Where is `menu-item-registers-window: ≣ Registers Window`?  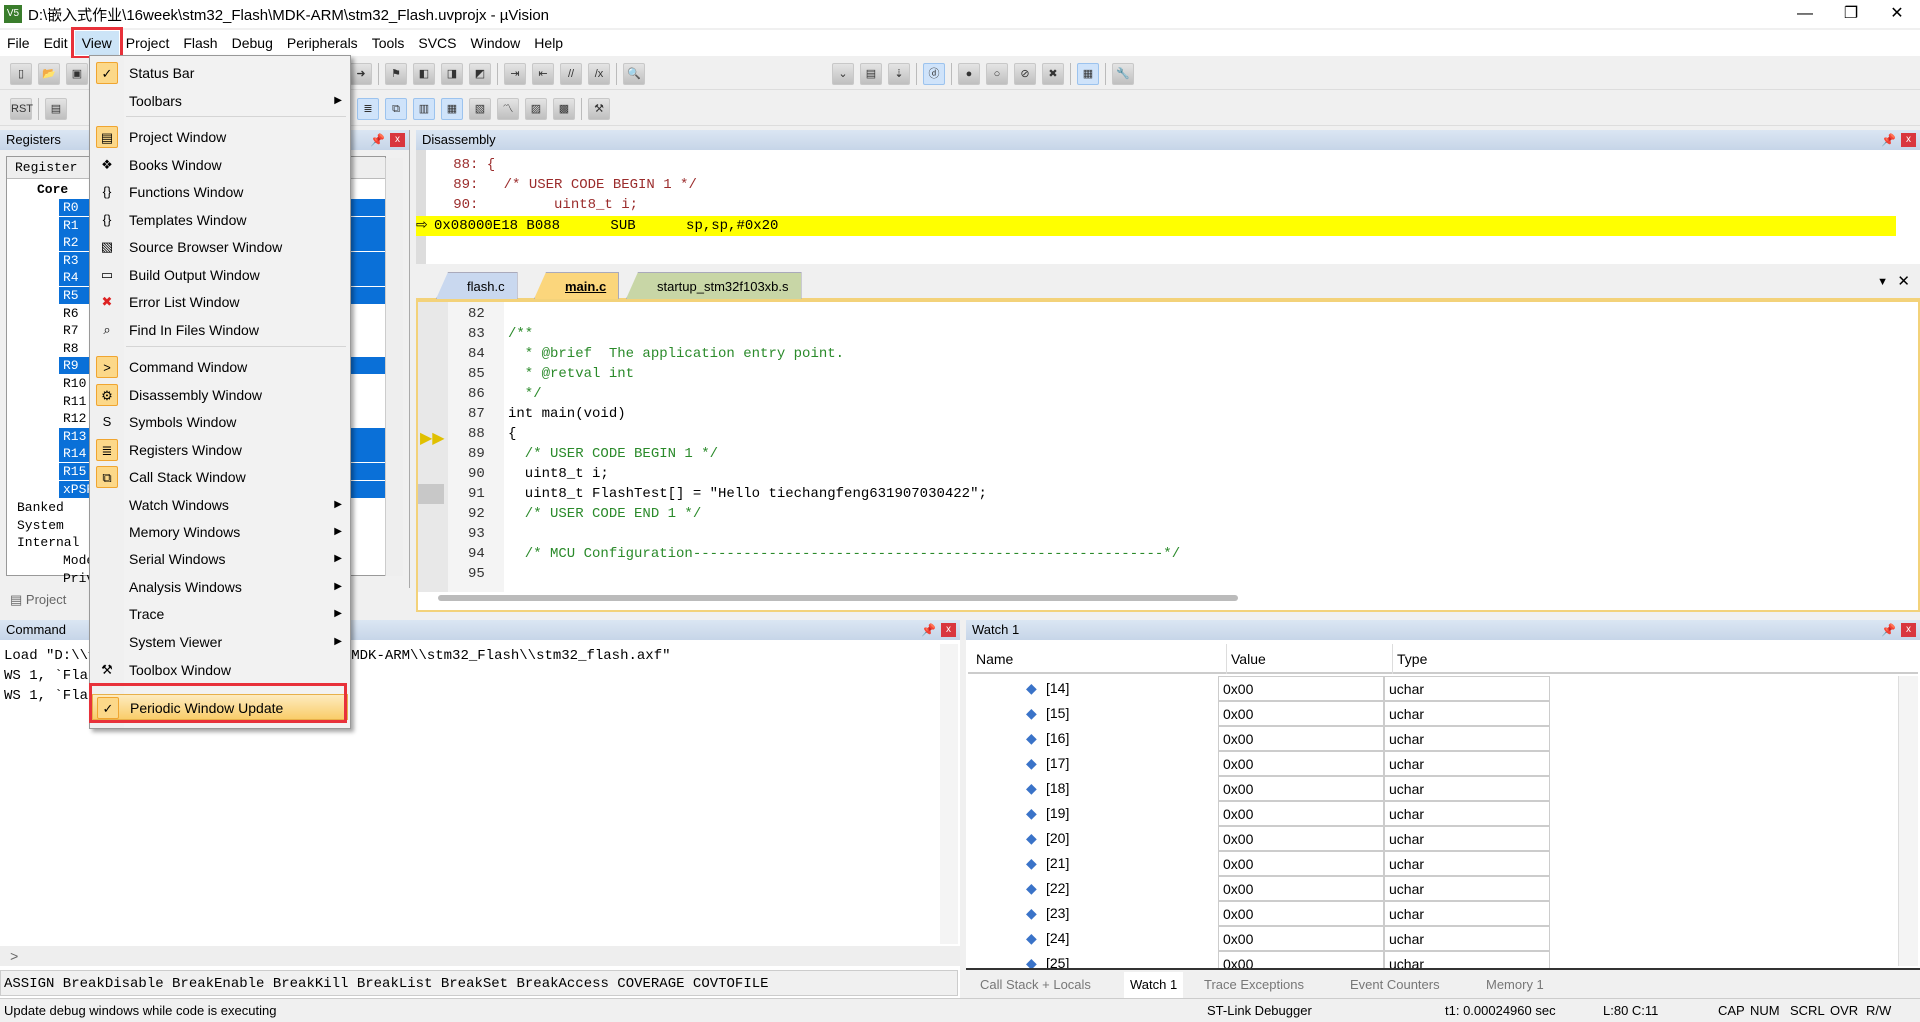 menu-item-registers-window: ≣ Registers Window is located at coordinates (220, 450).